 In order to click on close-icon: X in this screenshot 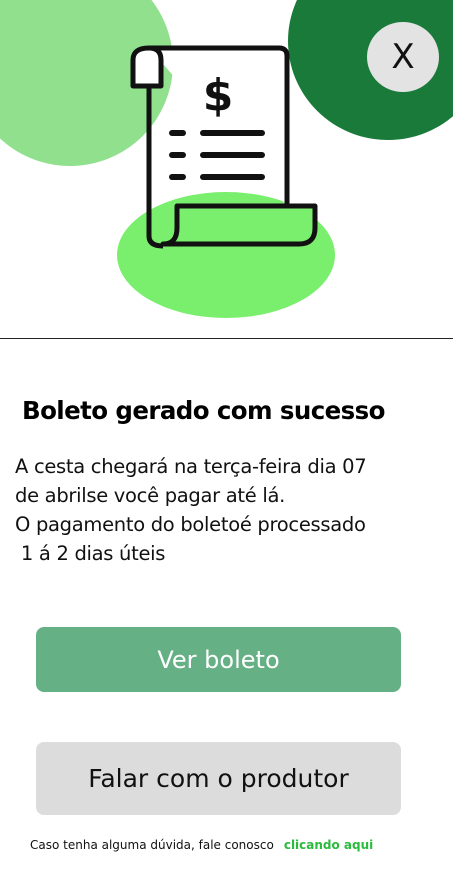, I will do `click(403, 57)`.